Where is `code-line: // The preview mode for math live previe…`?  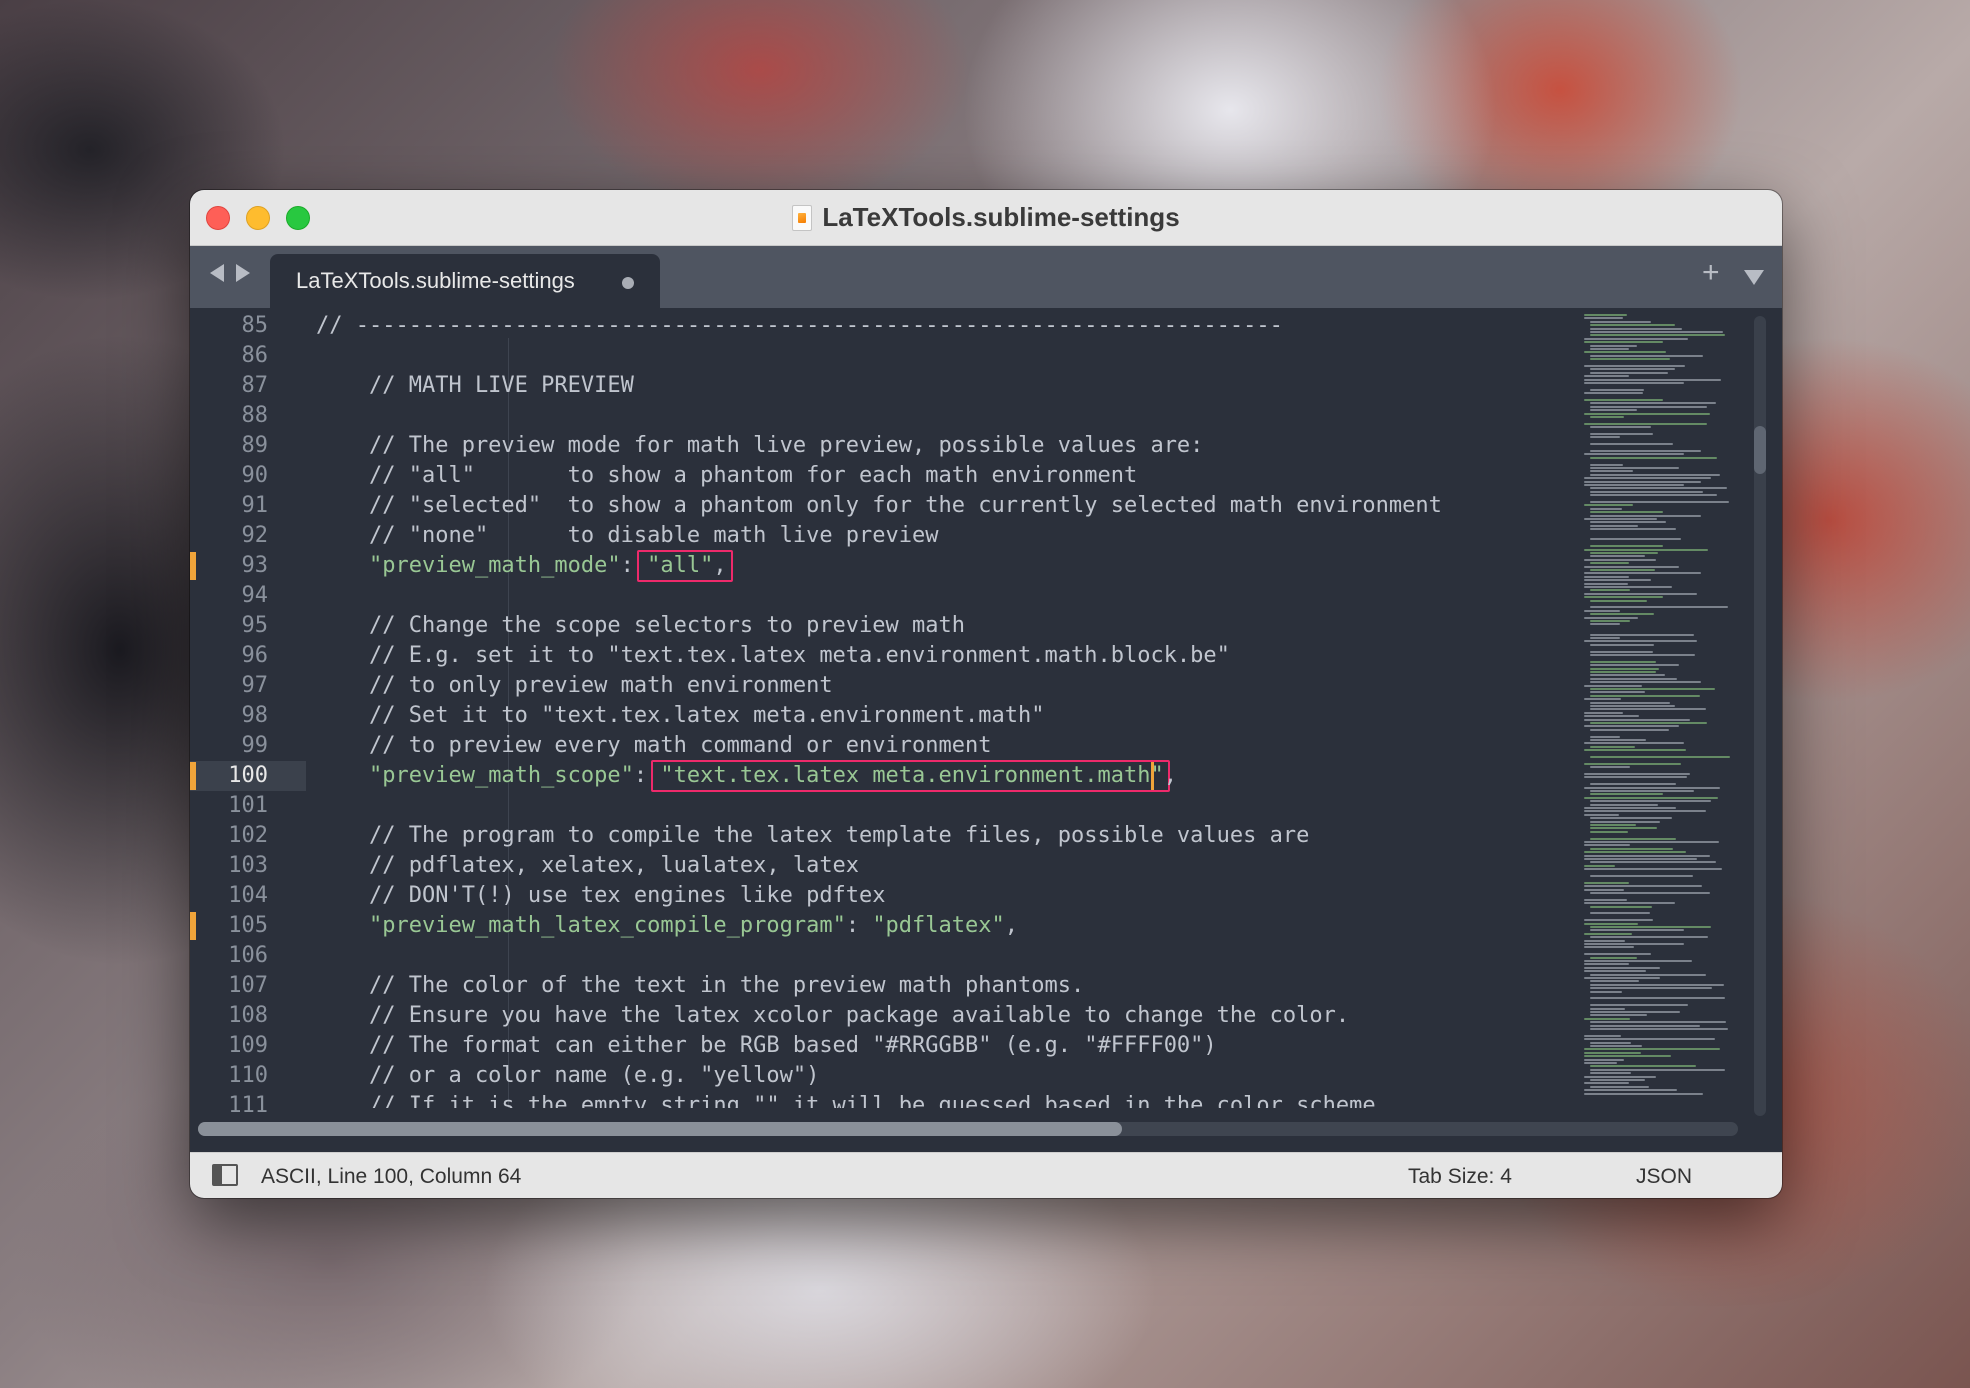
code-line: // The preview mode for math live previe… is located at coordinates (759, 446).